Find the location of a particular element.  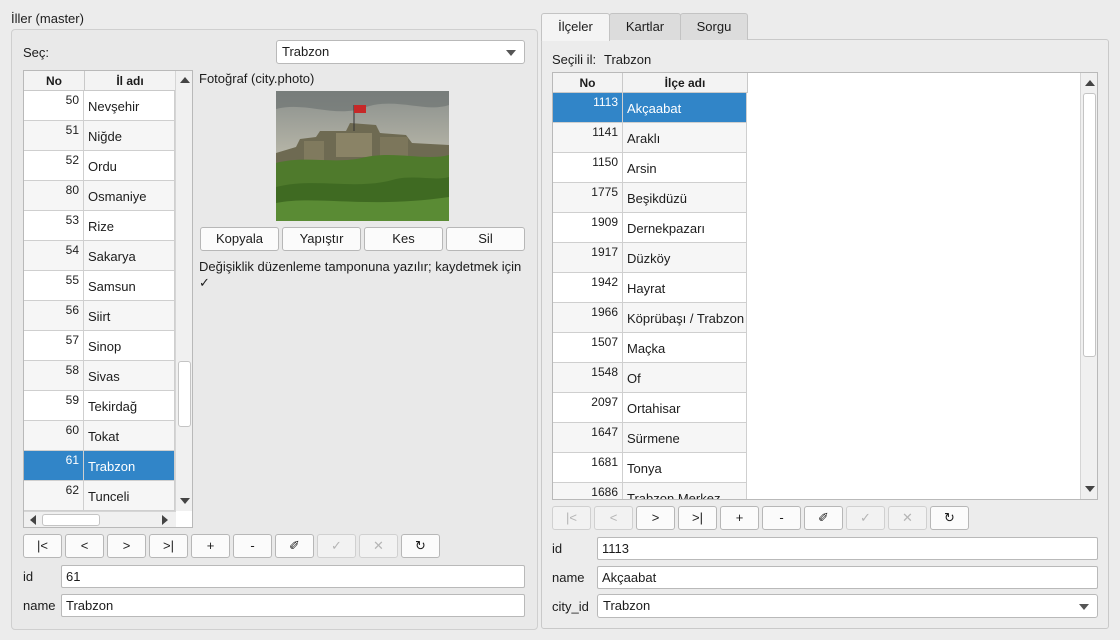

edit-icon: ✐ is located at coordinates (294, 546).